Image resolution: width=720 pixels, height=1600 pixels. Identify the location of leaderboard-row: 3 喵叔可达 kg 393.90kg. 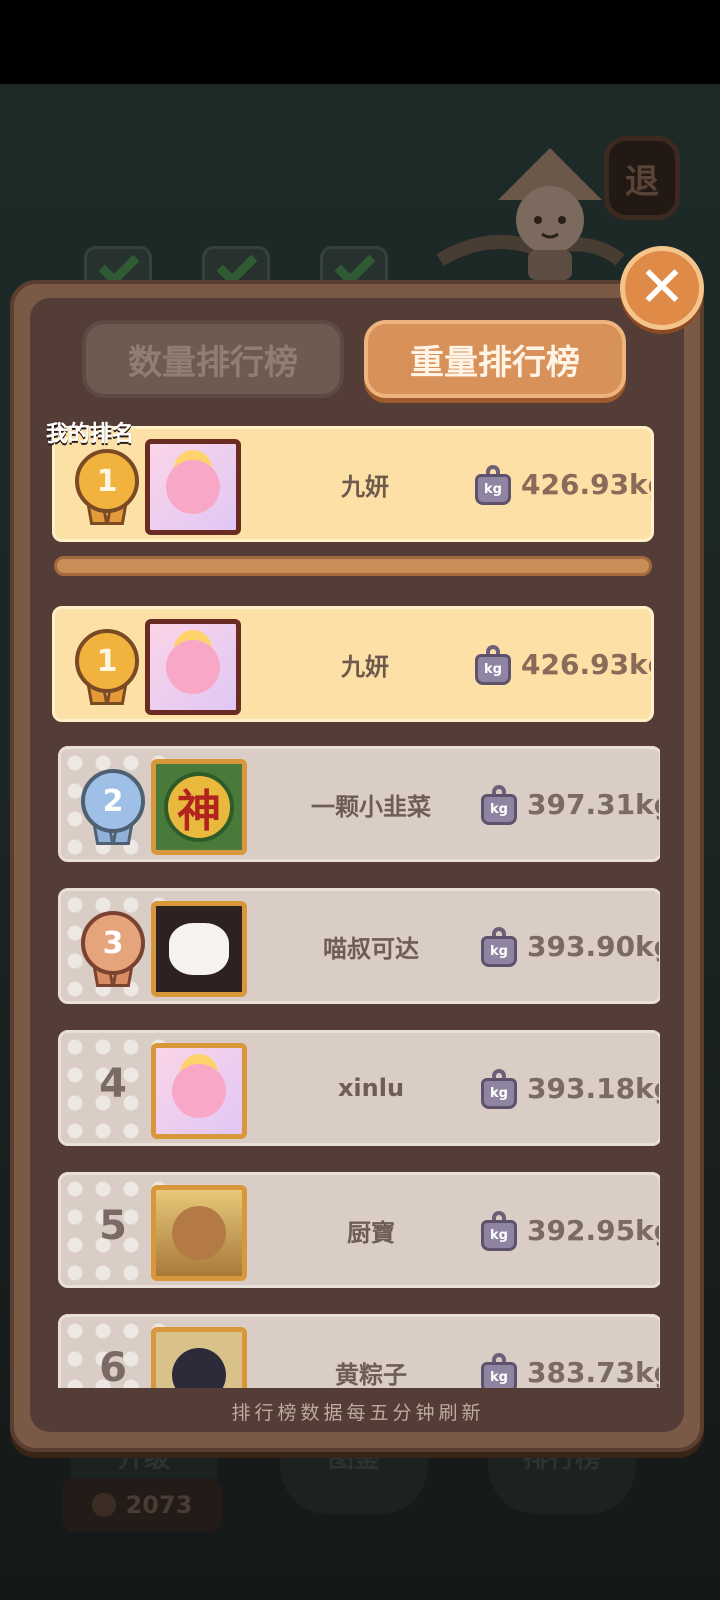
(359, 946).